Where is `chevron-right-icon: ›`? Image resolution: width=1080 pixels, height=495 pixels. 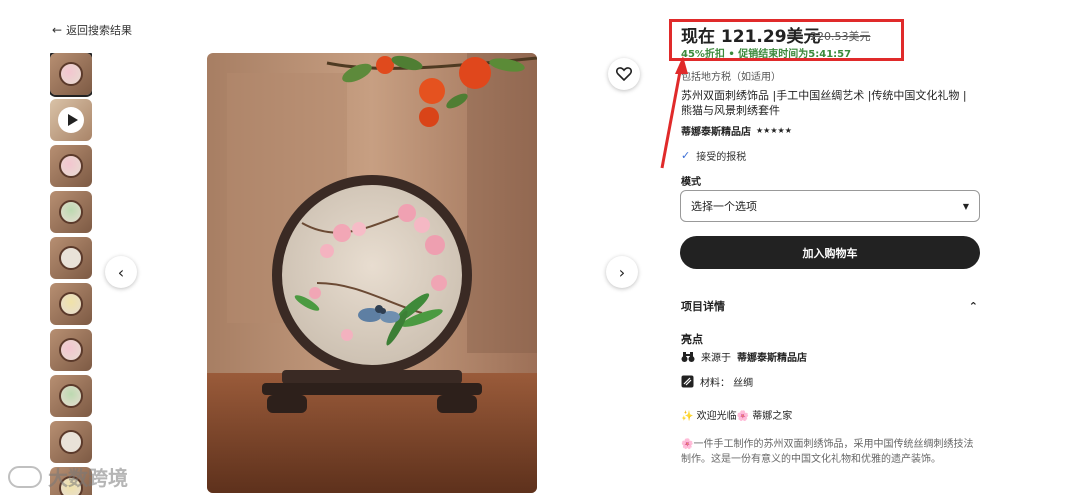 chevron-right-icon: › is located at coordinates (622, 272).